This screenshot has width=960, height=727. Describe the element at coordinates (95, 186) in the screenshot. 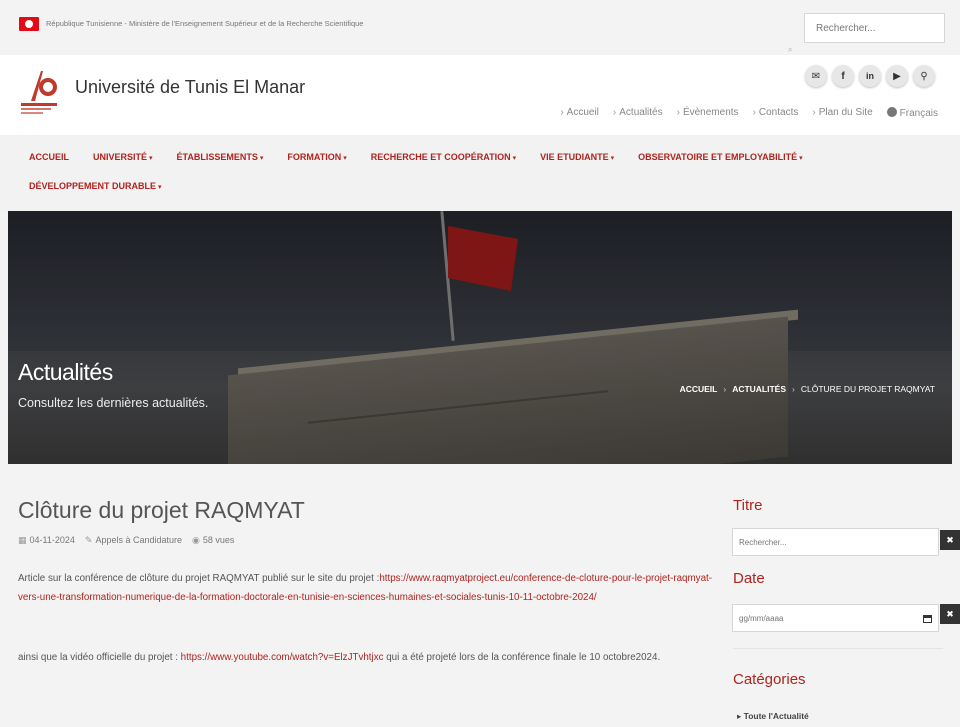

I see `nav-item-developpement-durable: DÉVELOPPEMENT DURABLE ▾` at that location.